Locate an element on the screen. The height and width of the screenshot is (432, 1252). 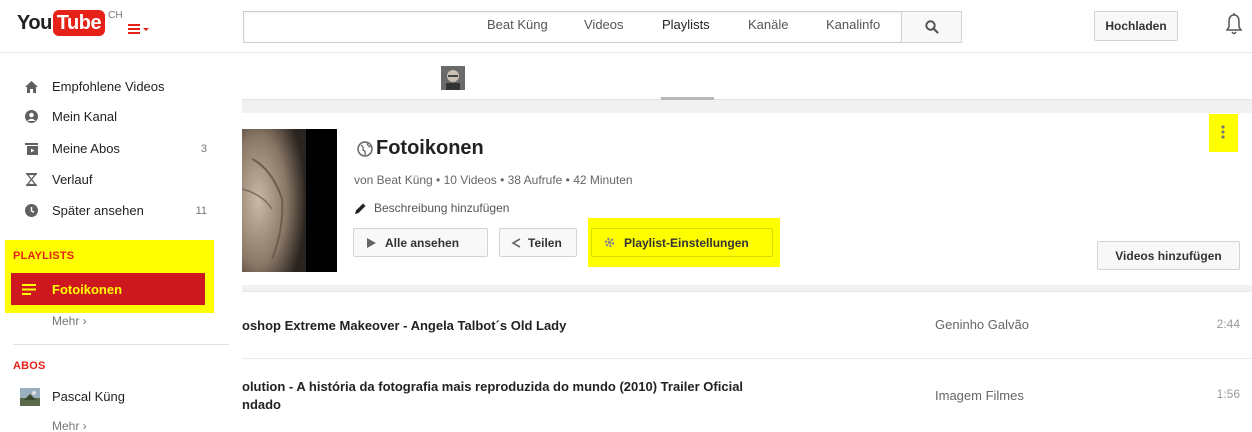
share-button: Teilen is located at coordinates (538, 242).